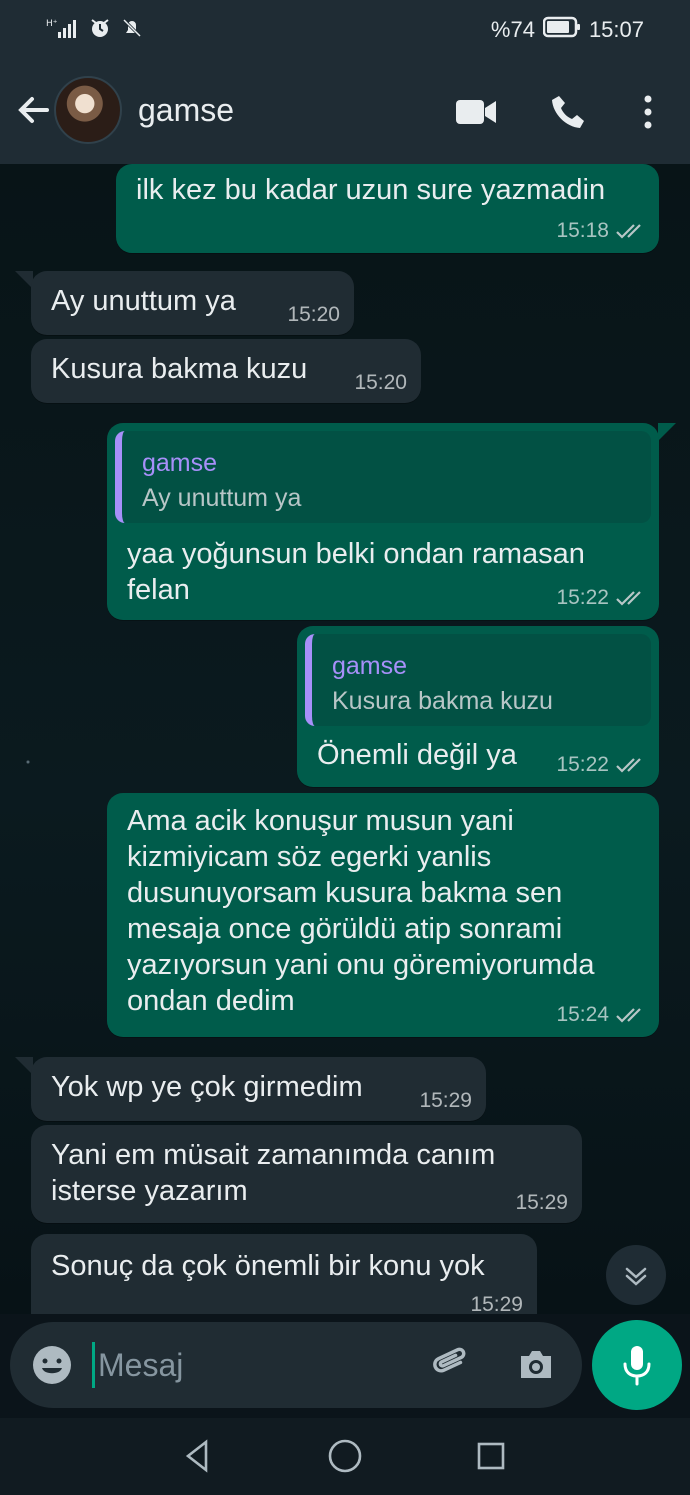 The height and width of the screenshot is (1495, 690). I want to click on system-navigation-bar, so click(345, 1456).